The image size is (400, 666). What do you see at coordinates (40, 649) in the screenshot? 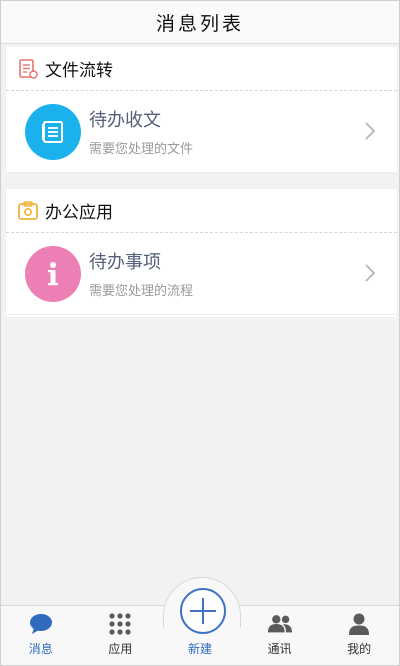
I see `tab-label: 消息` at bounding box center [40, 649].